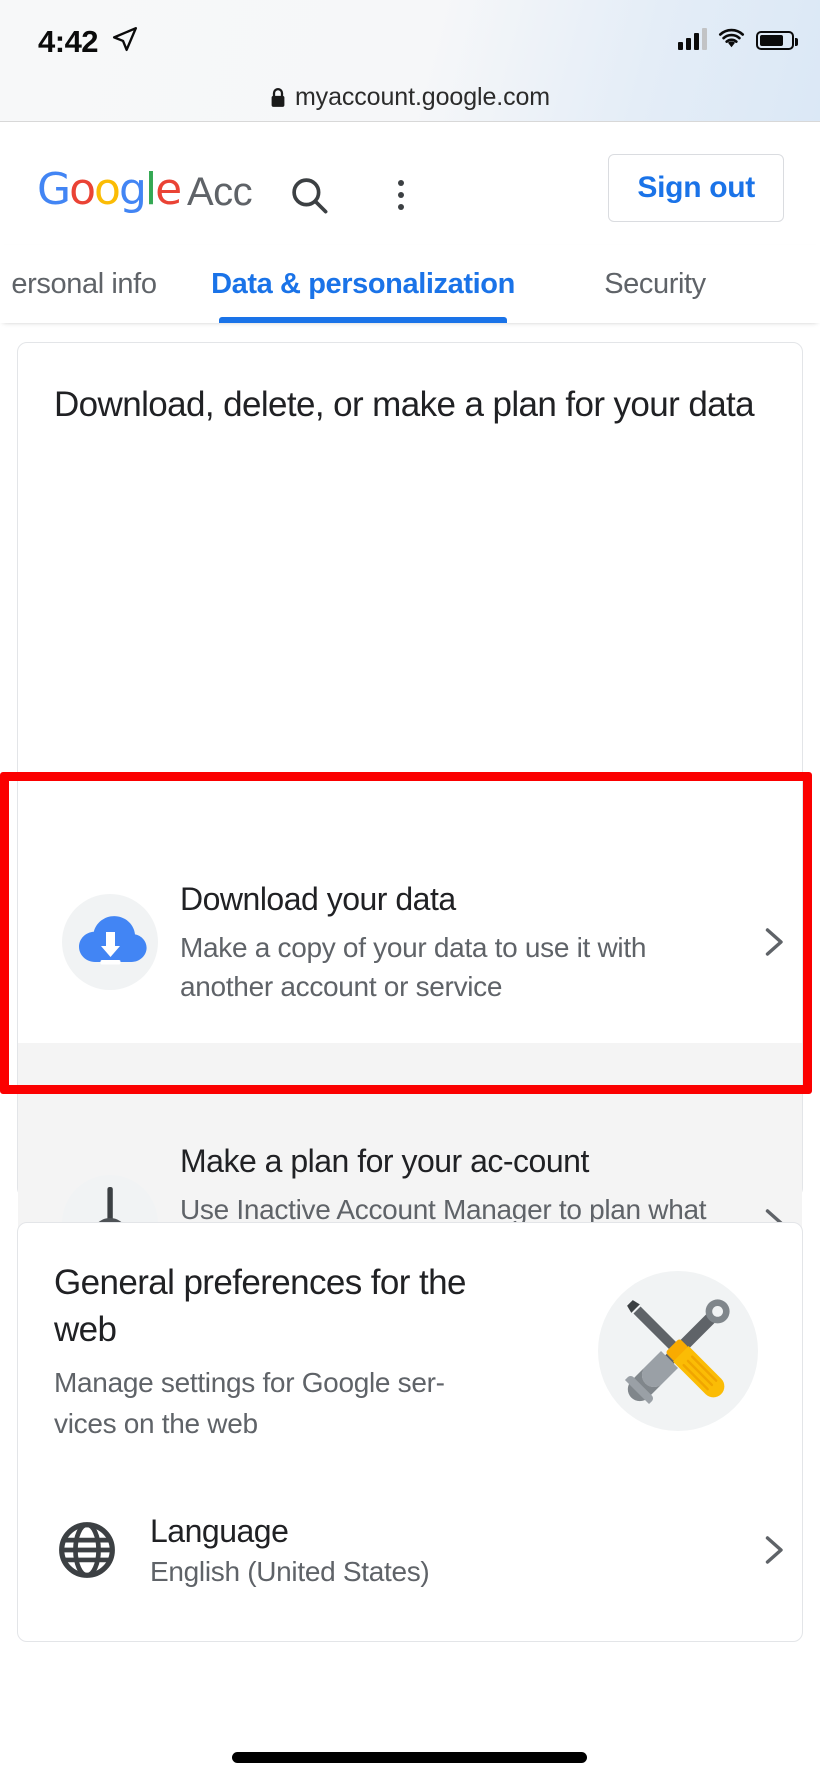  I want to click on ios-status-bar: 4:42, so click(410, 36).